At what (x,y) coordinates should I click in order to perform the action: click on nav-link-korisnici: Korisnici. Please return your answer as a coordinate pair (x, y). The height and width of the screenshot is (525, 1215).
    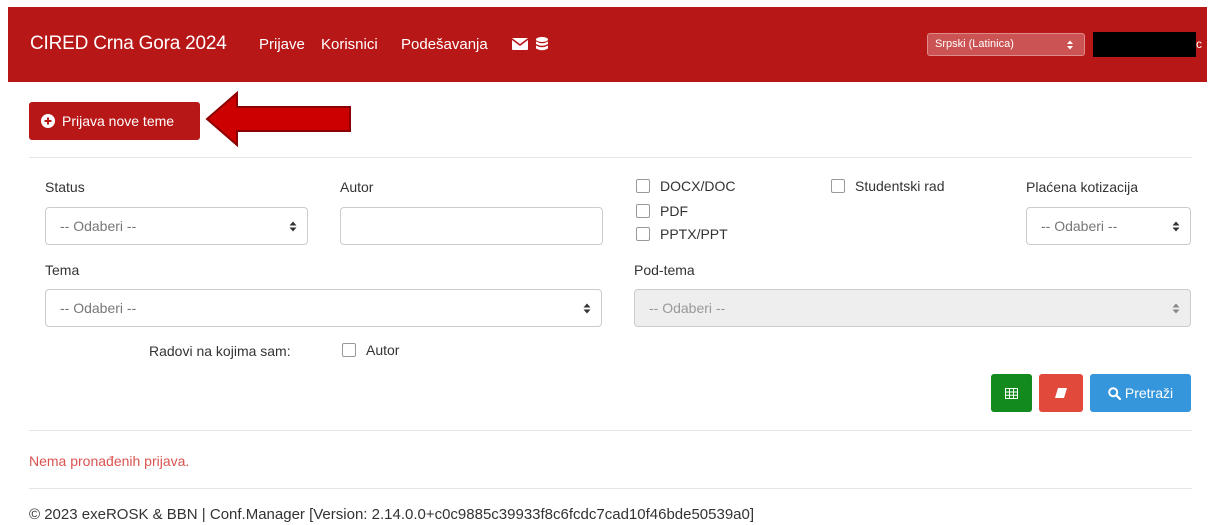
    Looking at the image, I should click on (349, 44).